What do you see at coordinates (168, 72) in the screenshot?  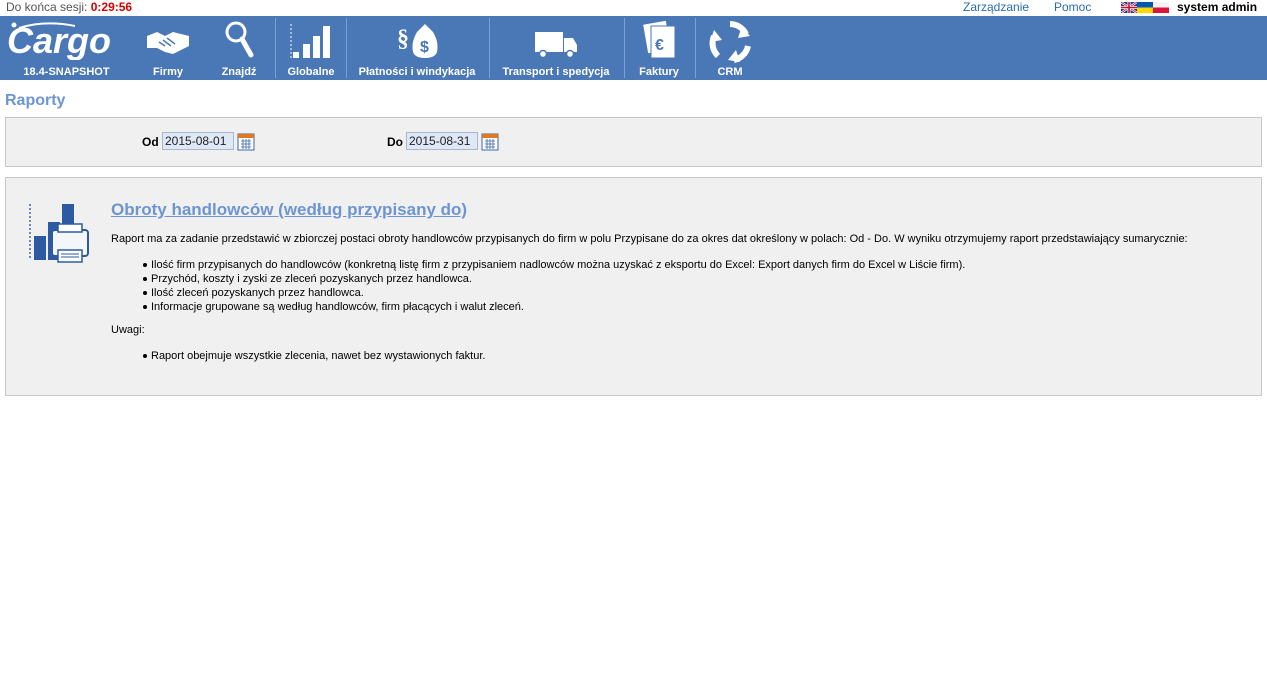 I see `nav-label-firmy: Firmy` at bounding box center [168, 72].